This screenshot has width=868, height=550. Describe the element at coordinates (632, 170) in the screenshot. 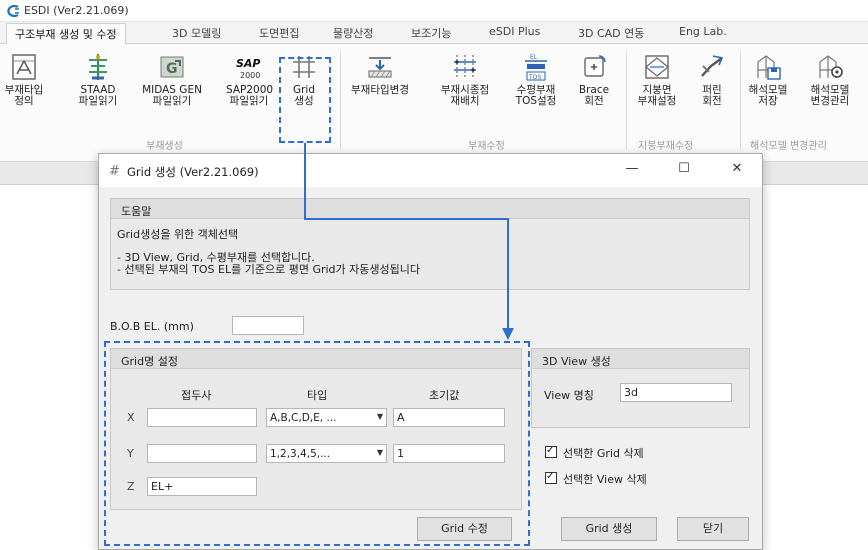

I see `minimize-button: —` at that location.